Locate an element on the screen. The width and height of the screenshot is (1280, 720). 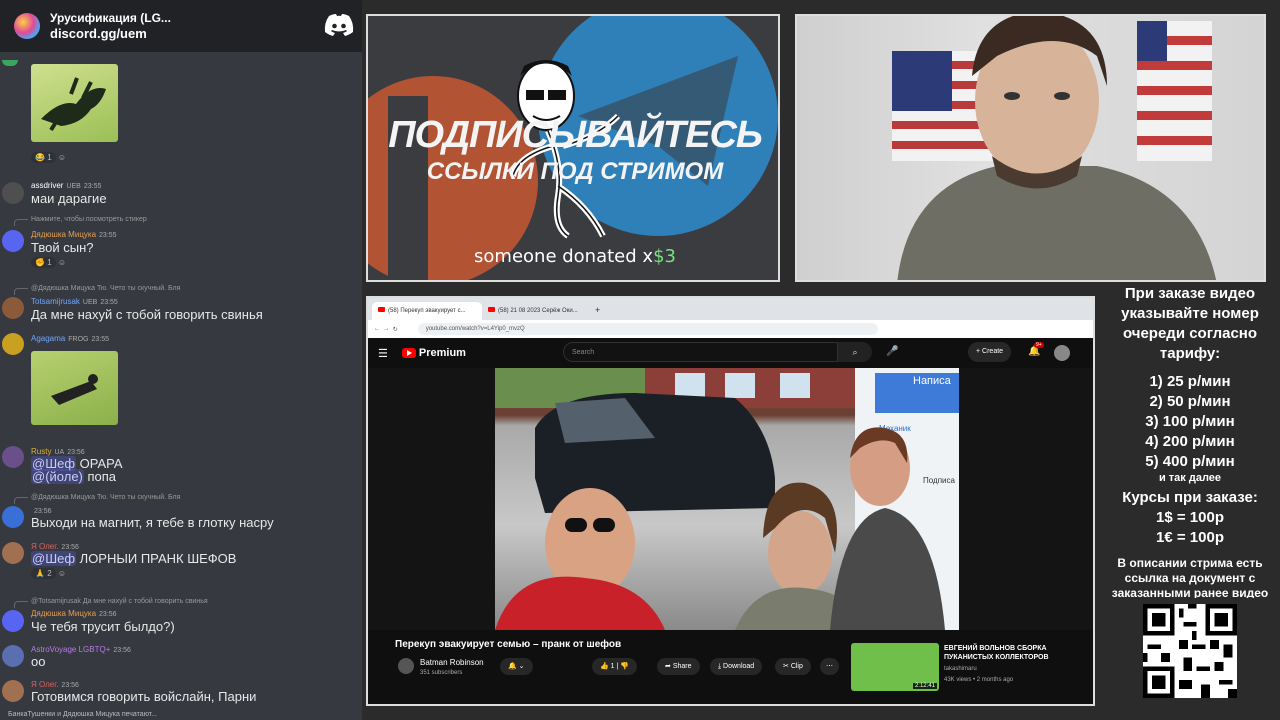
new-tab-button: + is located at coordinates (600, 311).